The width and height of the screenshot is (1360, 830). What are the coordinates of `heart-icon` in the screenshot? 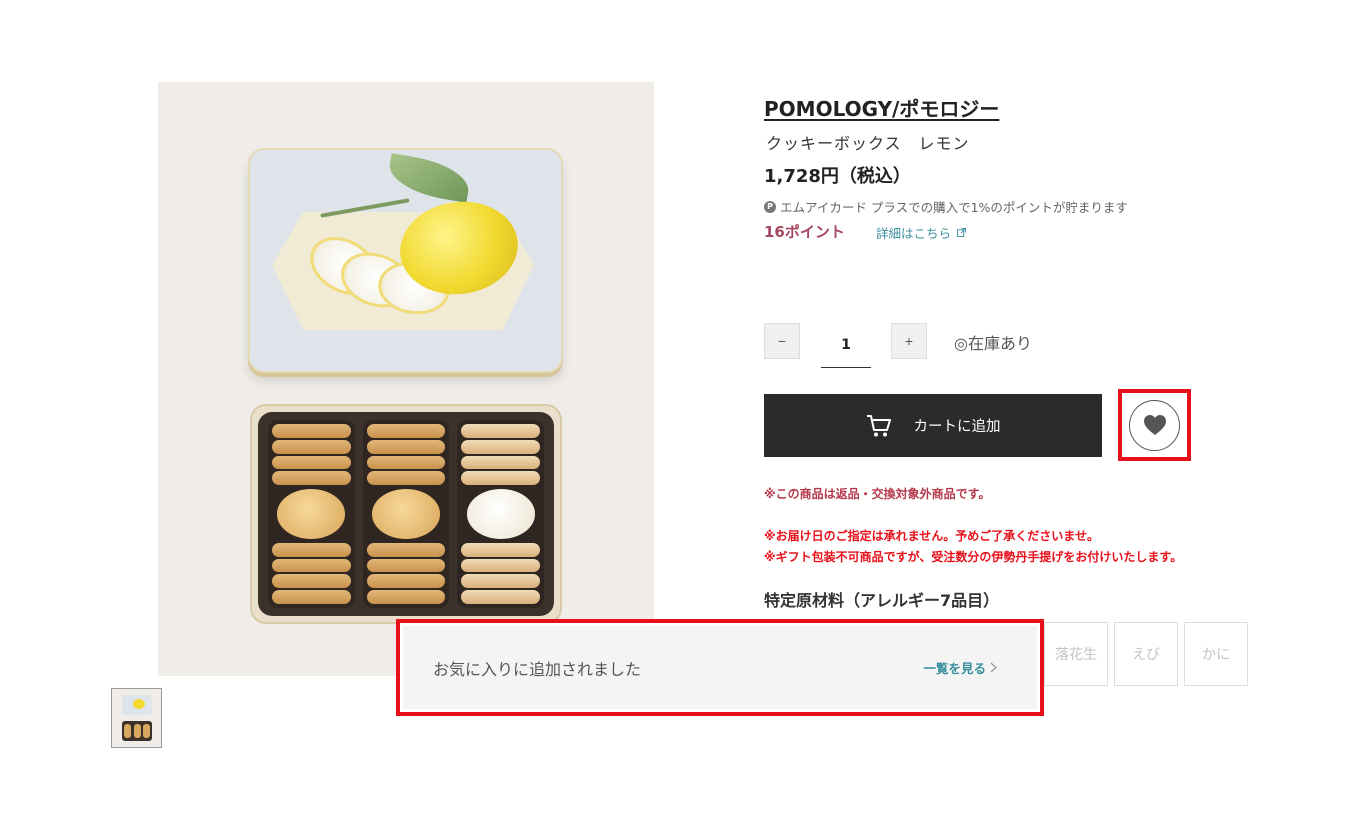 It's located at (1154, 425).